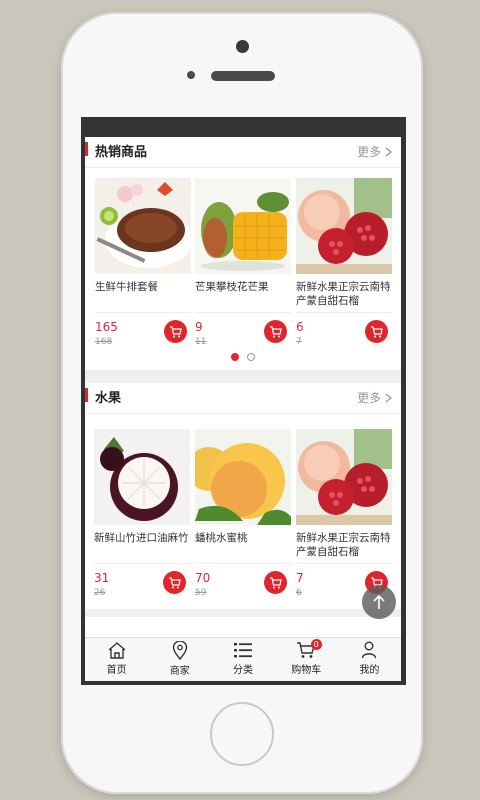  What do you see at coordinates (116, 150) in the screenshot?
I see `section-title: 热销商品` at bounding box center [116, 150].